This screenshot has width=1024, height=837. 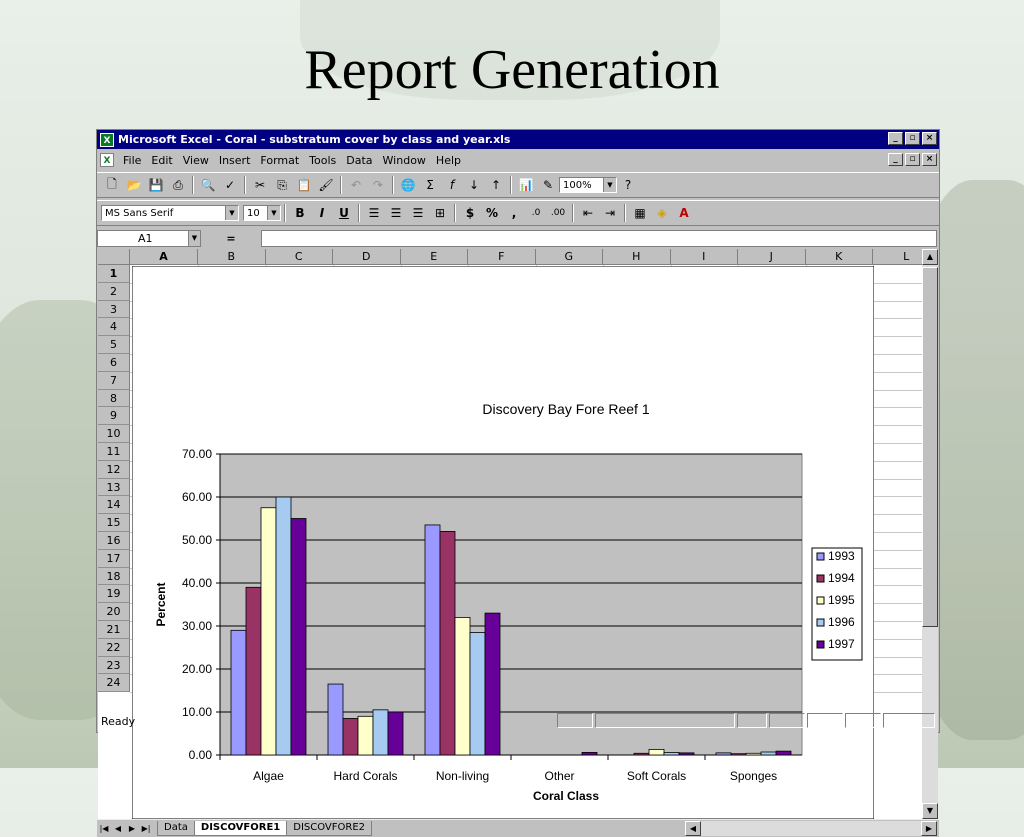 What do you see at coordinates (230, 185) in the screenshot?
I see `spelling-icon: ✓` at bounding box center [230, 185].